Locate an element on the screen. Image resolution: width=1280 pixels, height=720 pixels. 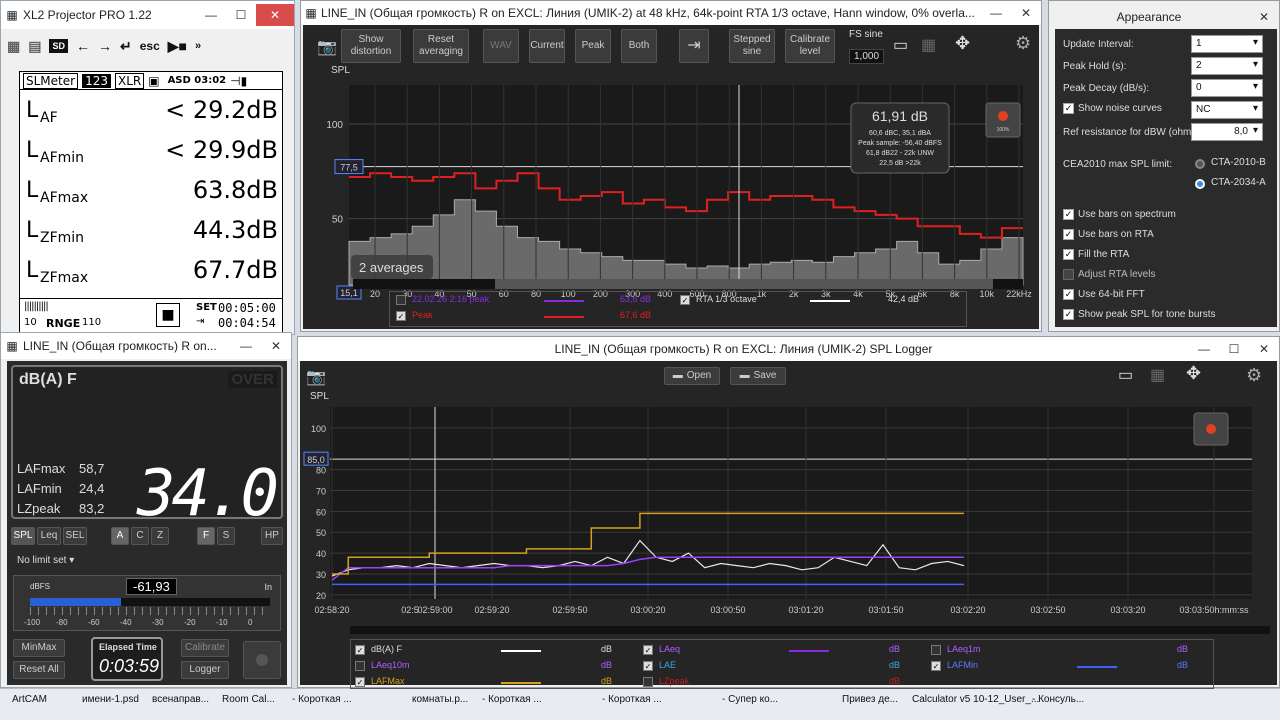
field-select: 2 is located at coordinates (1227, 66).